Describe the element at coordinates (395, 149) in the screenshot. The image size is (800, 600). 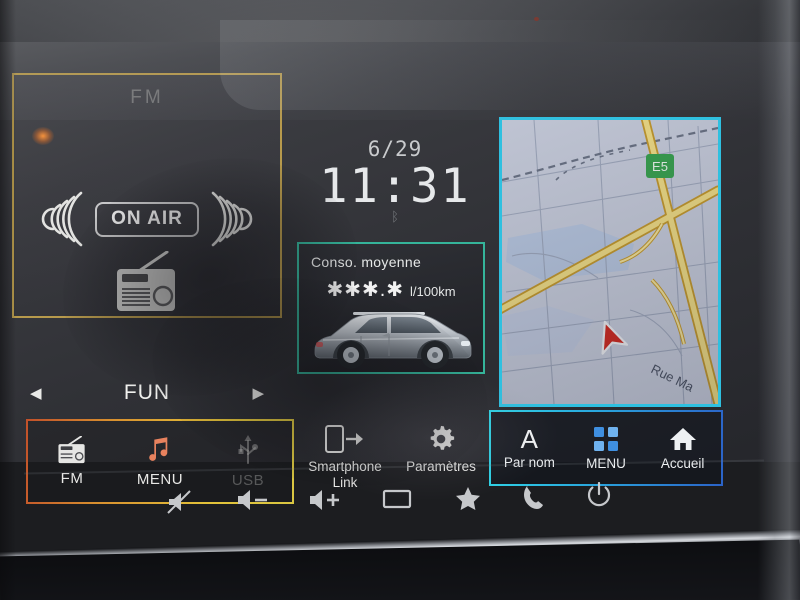
I see `date-display: 6/29` at that location.